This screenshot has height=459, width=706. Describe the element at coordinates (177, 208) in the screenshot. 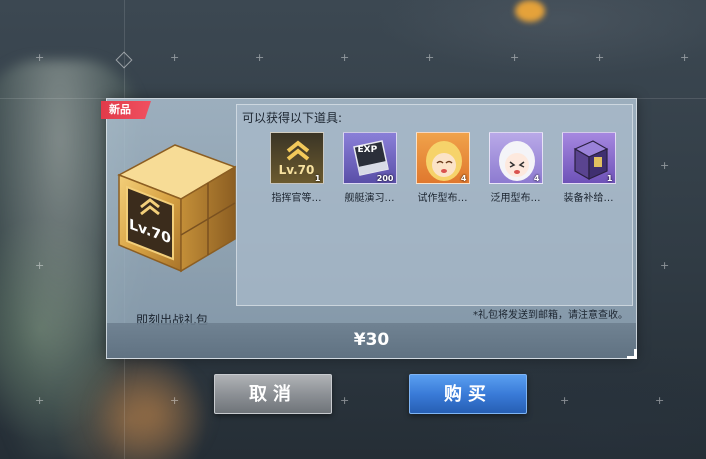

I see `gift-crate-icon` at that location.